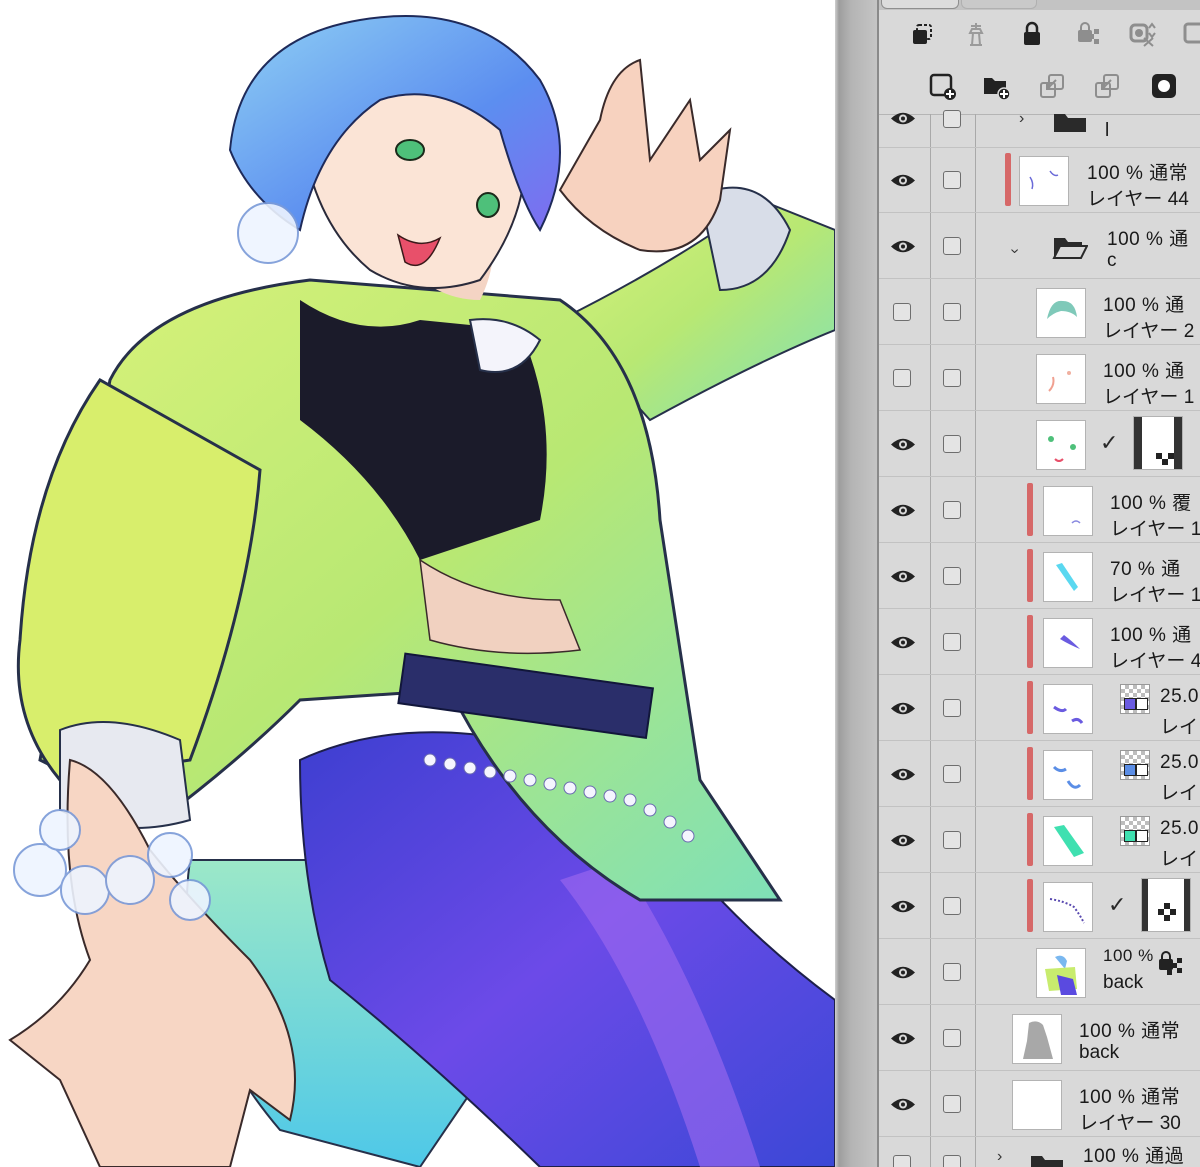 Image resolution: width=1200 pixels, height=1167 pixels. What do you see at coordinates (1130, 1123) in the screenshot?
I see `layer-name: レイヤー 30` at bounding box center [1130, 1123].